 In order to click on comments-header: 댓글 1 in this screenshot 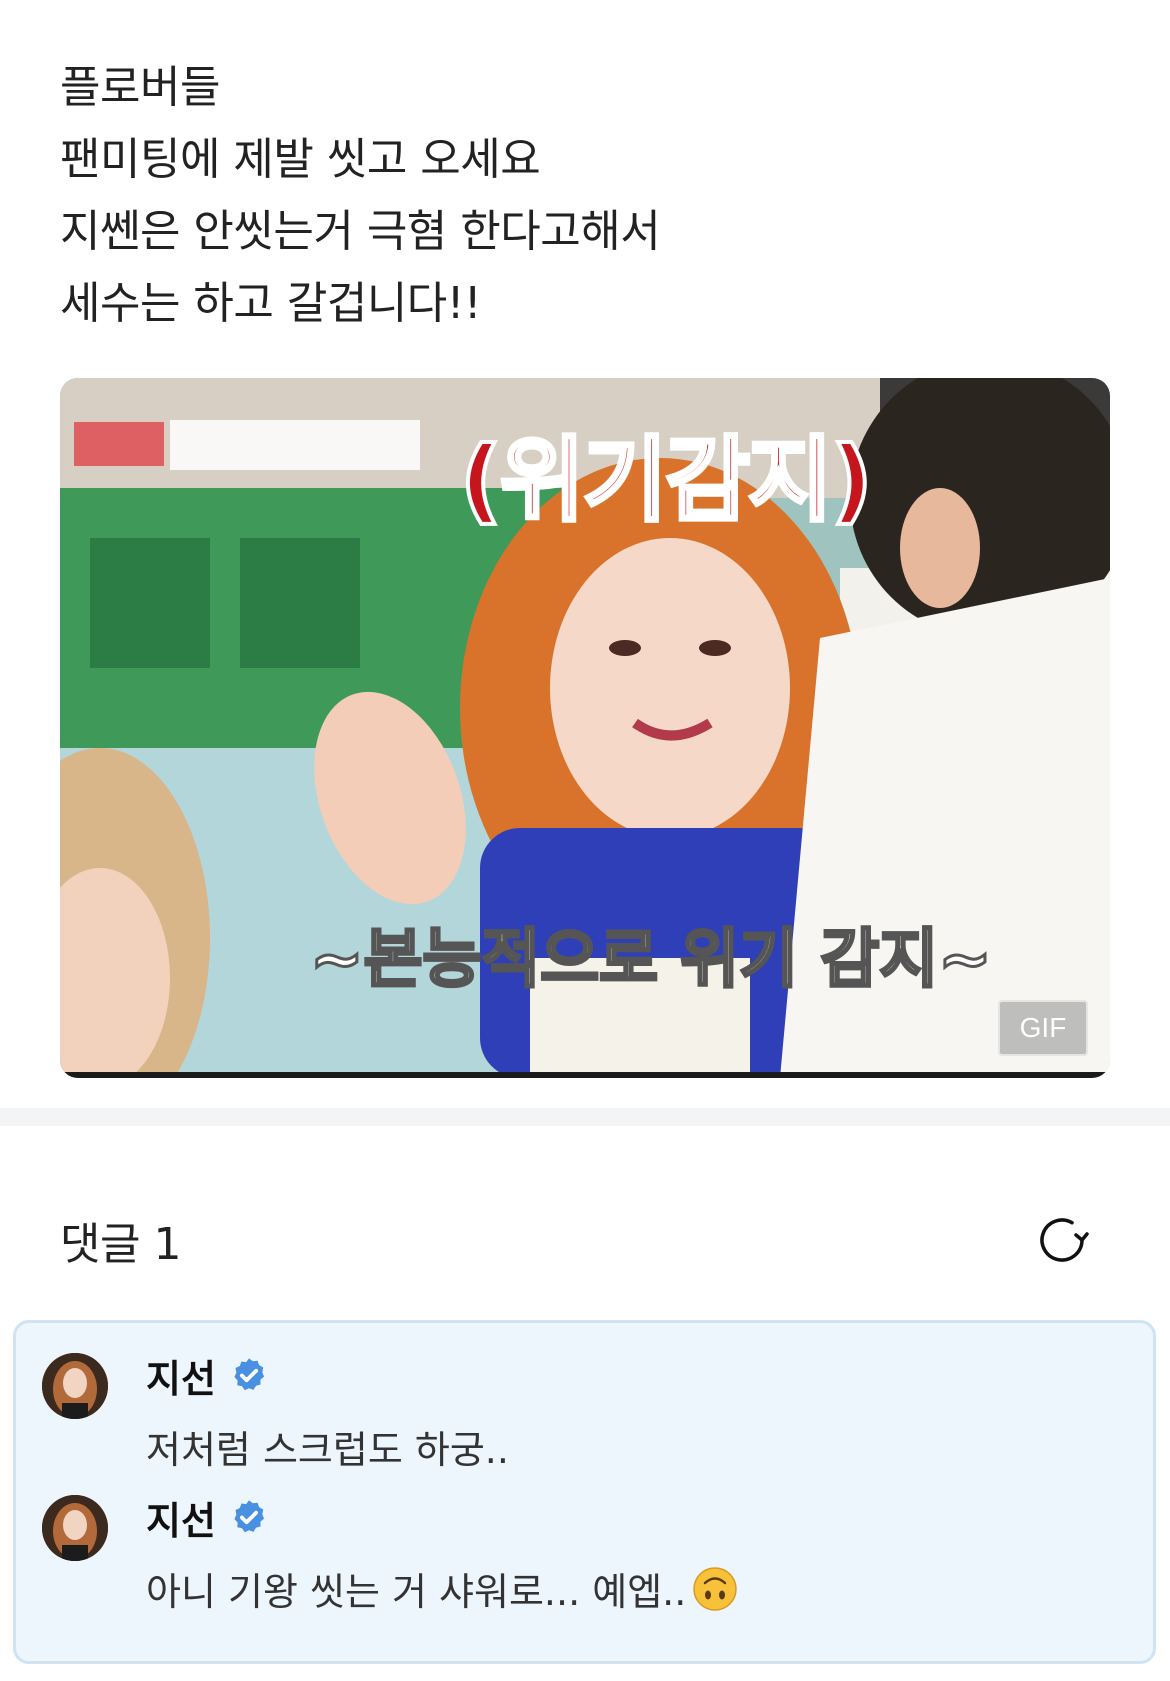, I will do `click(585, 1240)`.